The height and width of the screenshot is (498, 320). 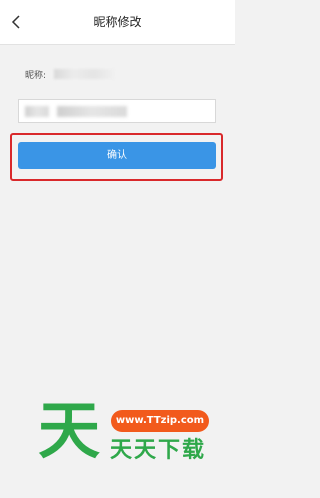 I want to click on current-nickname-row: 昵称:, so click(x=70, y=74).